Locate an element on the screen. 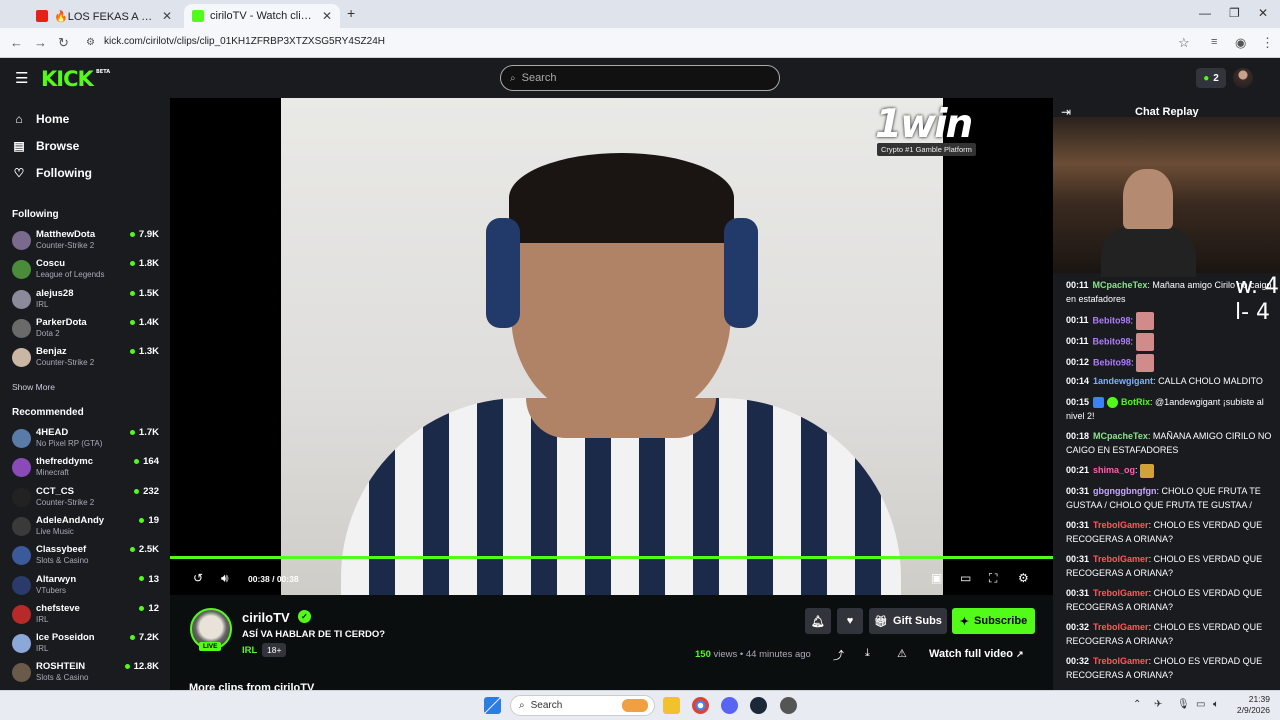 The image size is (1280, 720). channel-name: ROSHTEIN is located at coordinates (61, 667).